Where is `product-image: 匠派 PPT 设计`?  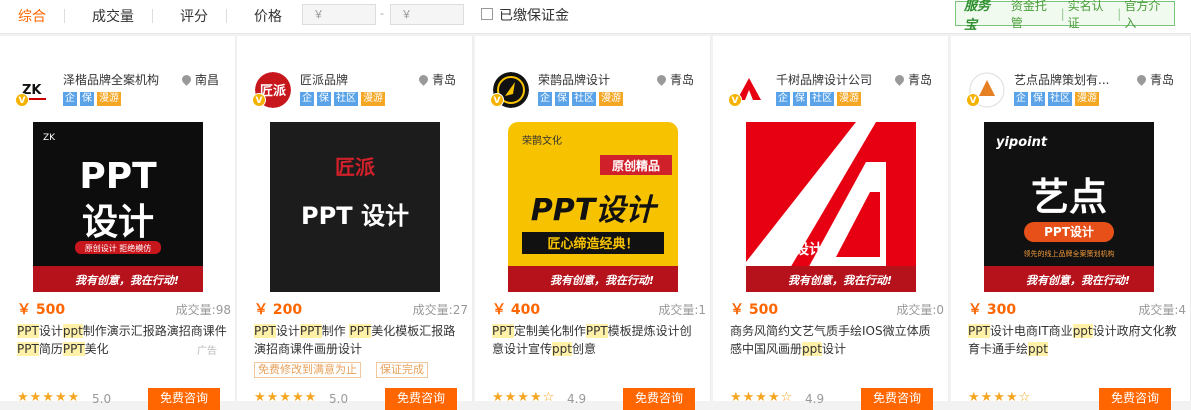 product-image: 匠派 PPT 设计 is located at coordinates (355, 207).